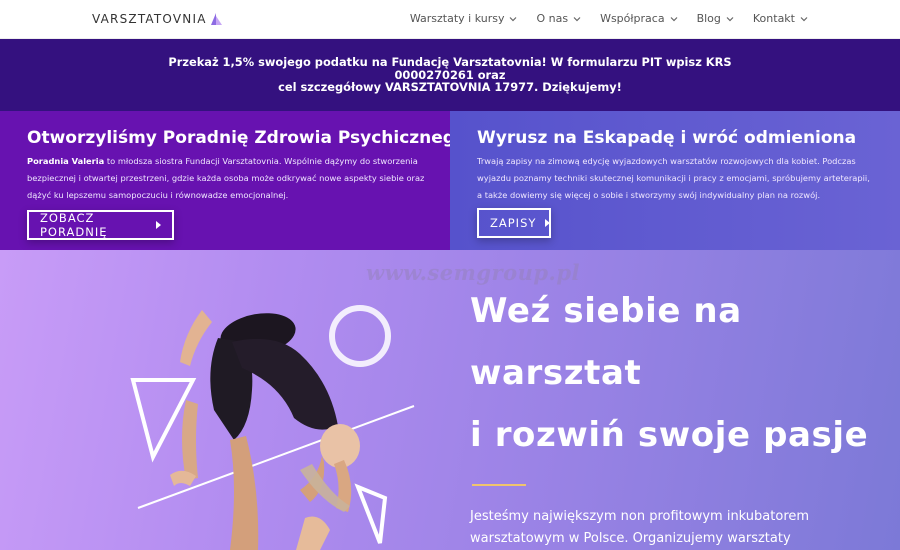  What do you see at coordinates (773, 18) in the screenshot?
I see `nav-item-label: Kontakt` at bounding box center [773, 18].